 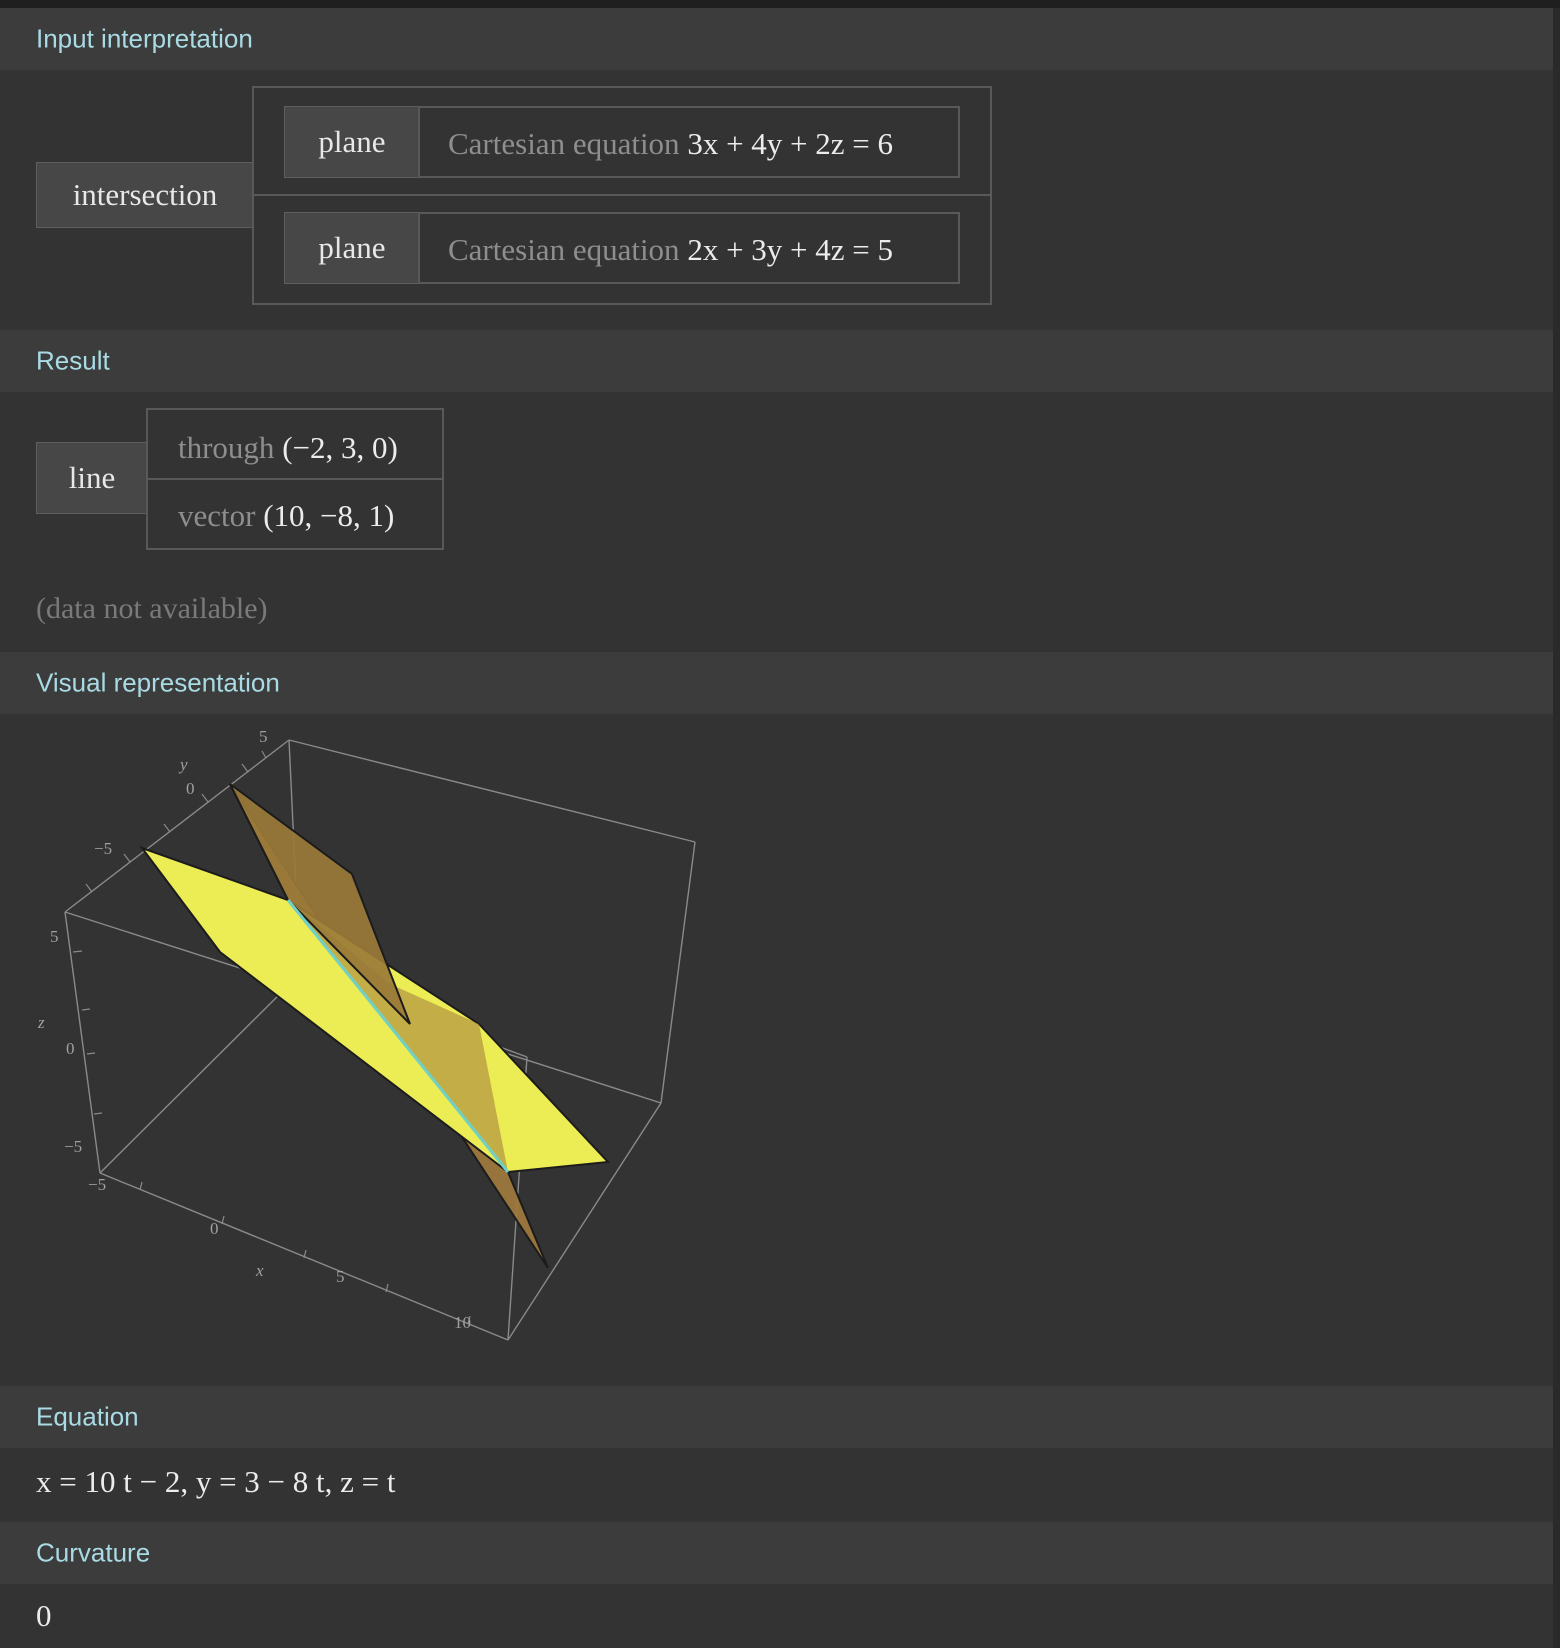 What do you see at coordinates (780, 4) in the screenshot?
I see `top-border` at bounding box center [780, 4].